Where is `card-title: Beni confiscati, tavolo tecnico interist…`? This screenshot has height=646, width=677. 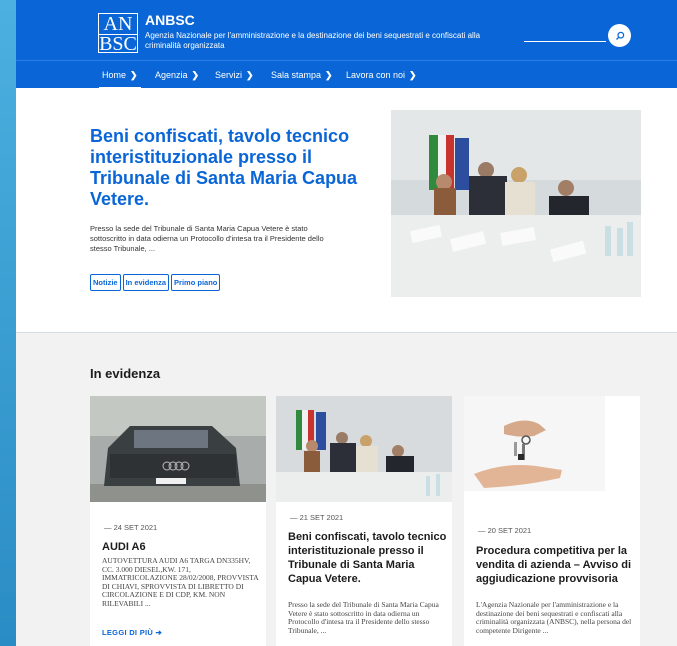
card-title: Beni confiscati, tavolo tecnico interist… is located at coordinates (368, 558).